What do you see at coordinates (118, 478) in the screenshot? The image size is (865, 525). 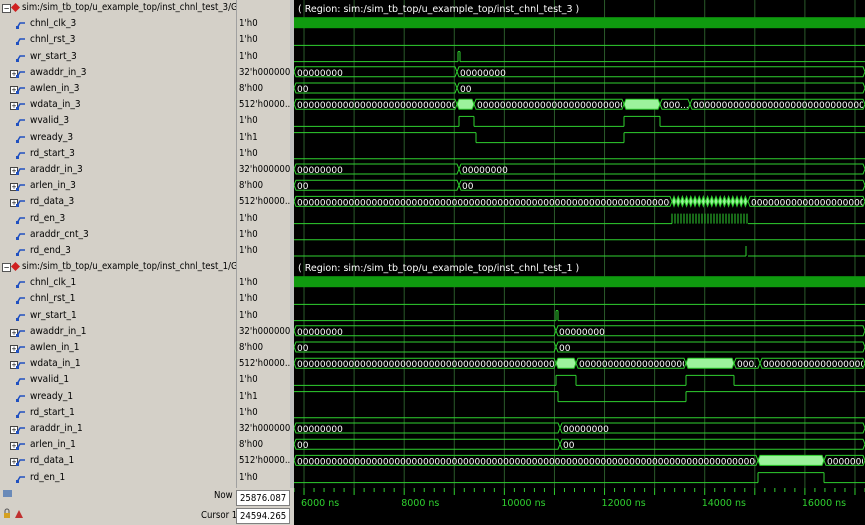 I see `signal-row: rd_en_1` at bounding box center [118, 478].